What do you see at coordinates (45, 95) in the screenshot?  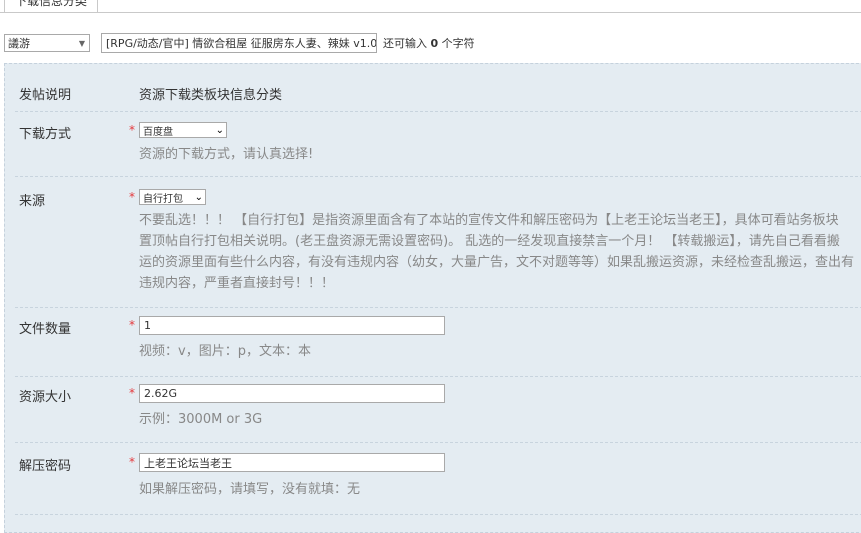 I see `post-note-label: 发帖说明` at bounding box center [45, 95].